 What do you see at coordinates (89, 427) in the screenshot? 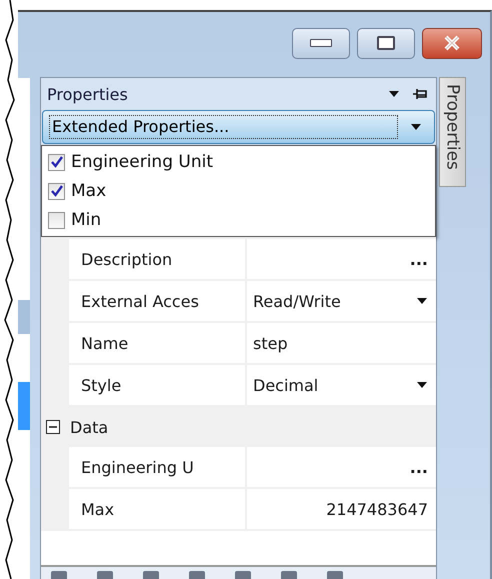
I see `category-label: Data` at bounding box center [89, 427].